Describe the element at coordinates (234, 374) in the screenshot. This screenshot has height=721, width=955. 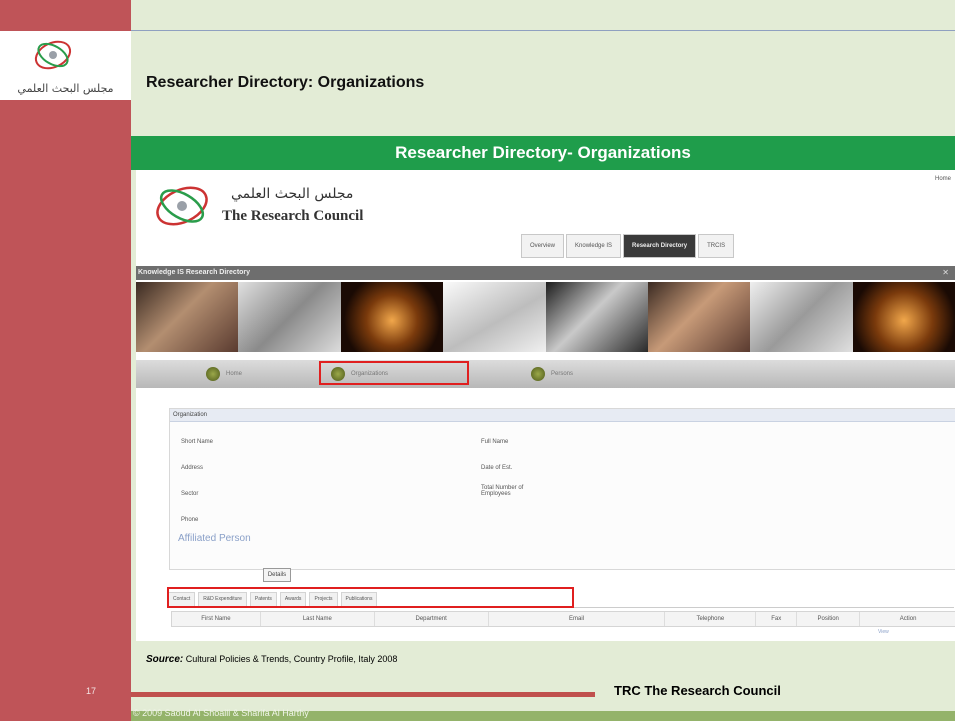
I see `menu-home-label: Home` at that location.